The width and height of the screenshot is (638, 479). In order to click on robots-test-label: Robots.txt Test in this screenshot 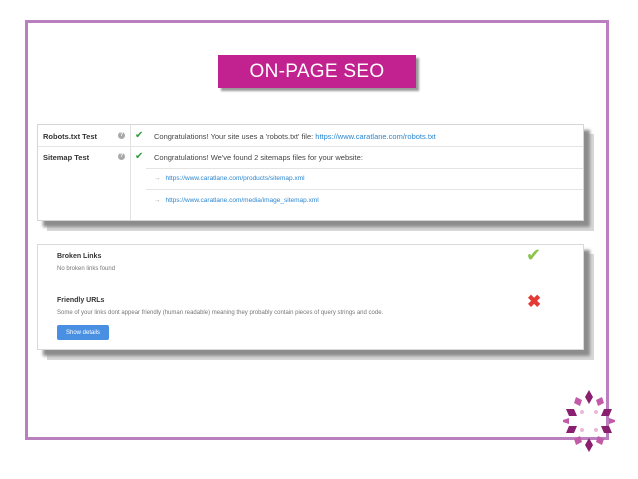, I will do `click(70, 136)`.